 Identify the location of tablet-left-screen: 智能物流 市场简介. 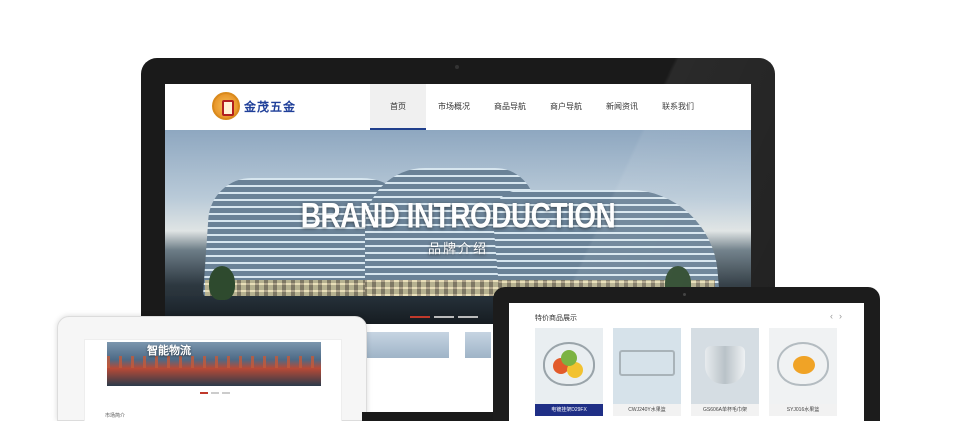
(213, 380).